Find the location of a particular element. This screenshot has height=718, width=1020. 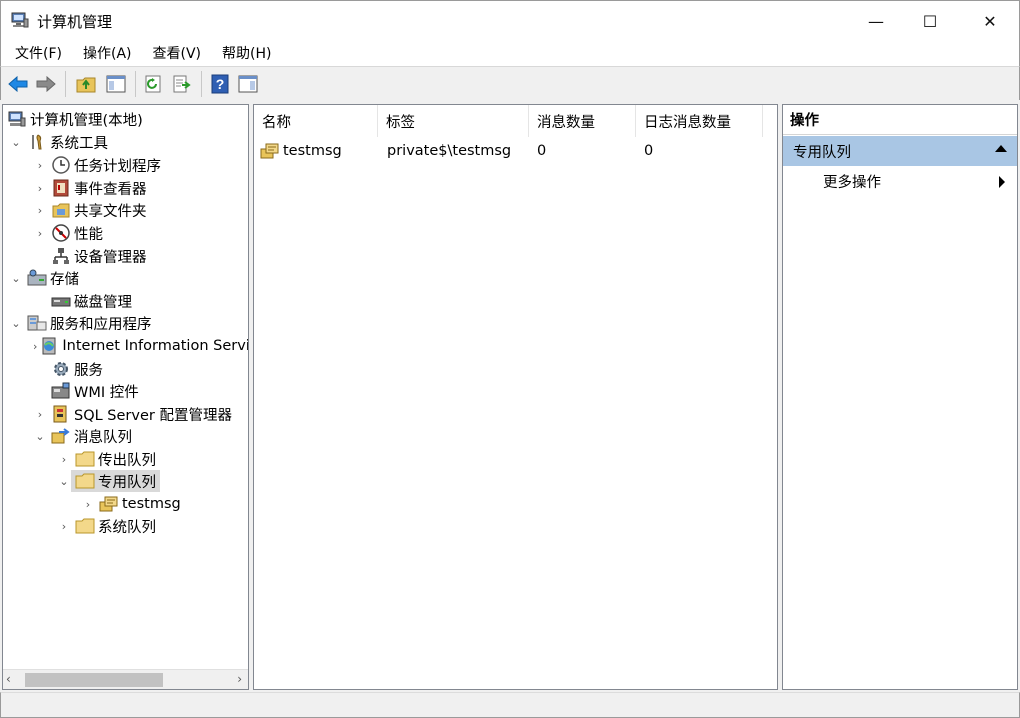

status-bar is located at coordinates (510, 705).